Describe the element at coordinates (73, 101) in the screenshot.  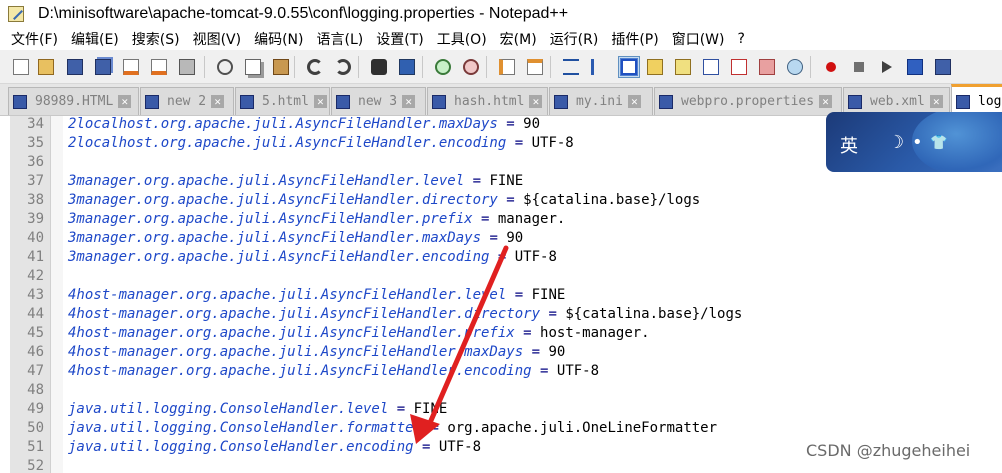
I see `tab: 98989.HTML ✕` at that location.